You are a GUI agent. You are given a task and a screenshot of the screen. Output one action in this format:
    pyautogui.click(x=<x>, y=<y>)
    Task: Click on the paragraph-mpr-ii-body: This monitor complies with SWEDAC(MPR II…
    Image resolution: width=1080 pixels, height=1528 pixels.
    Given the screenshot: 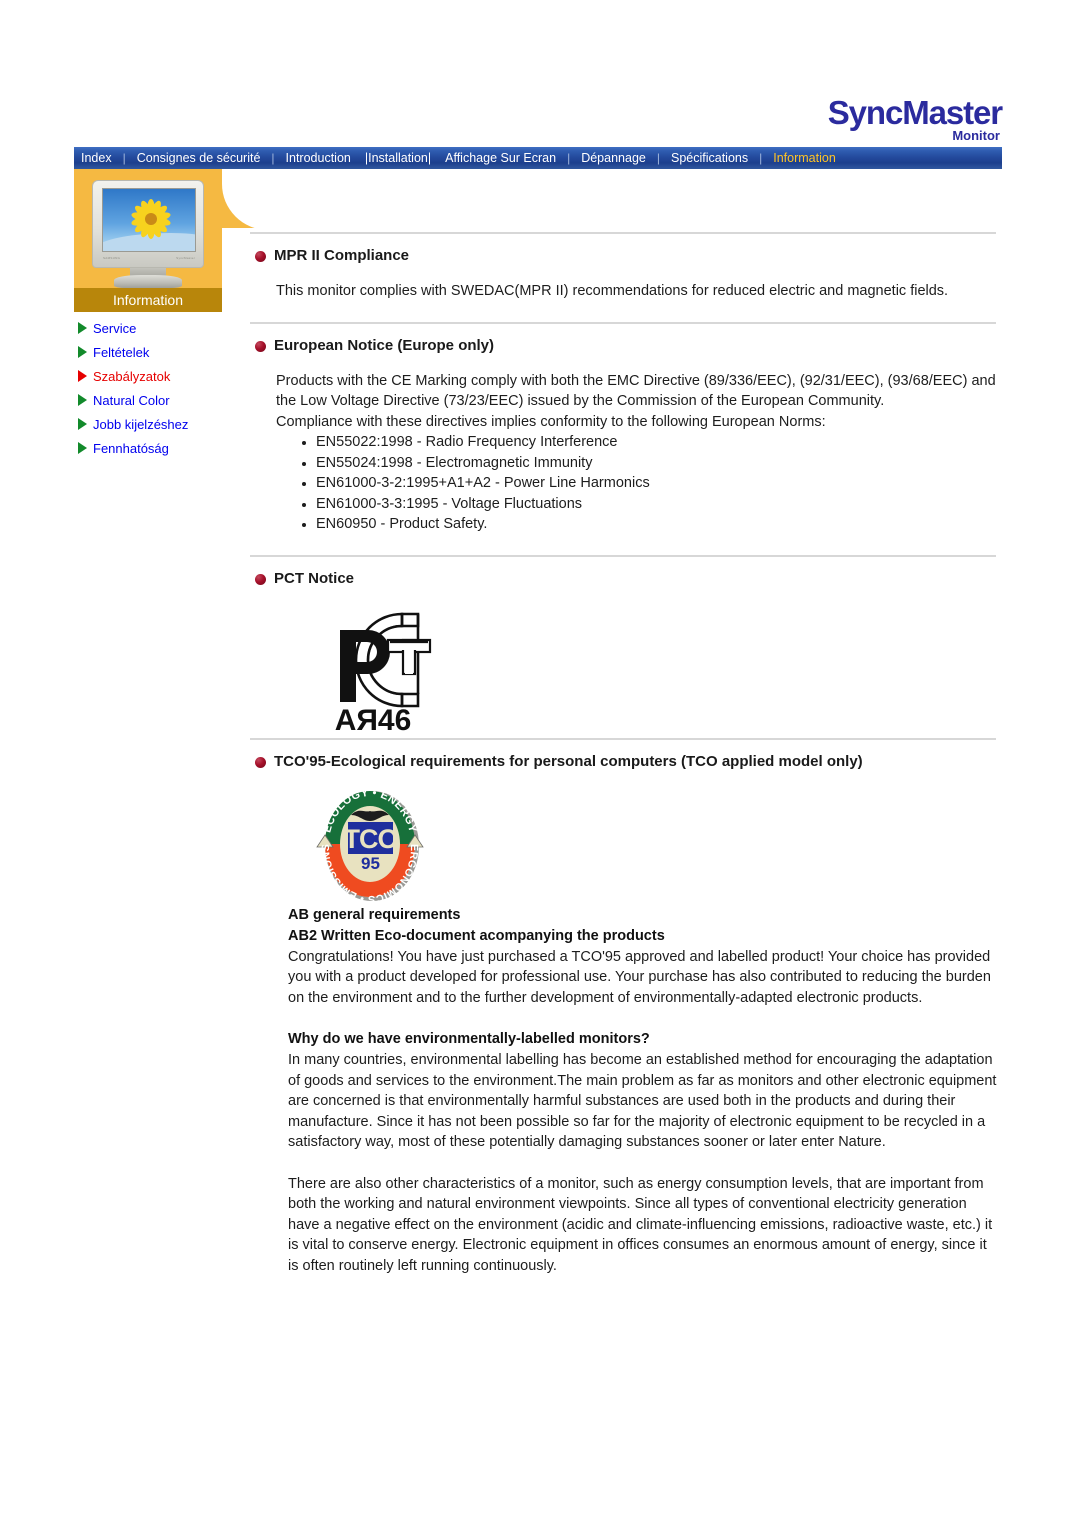 What is the action you would take?
    pyautogui.click(x=612, y=291)
    